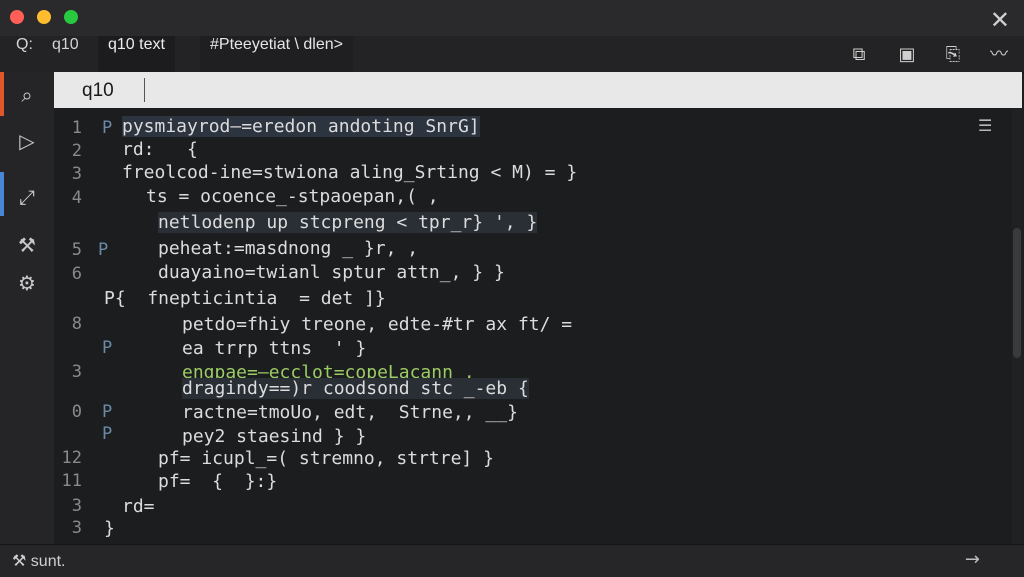 The height and width of the screenshot is (577, 1024). I want to click on active-marker-extensions, so click(2, 194).